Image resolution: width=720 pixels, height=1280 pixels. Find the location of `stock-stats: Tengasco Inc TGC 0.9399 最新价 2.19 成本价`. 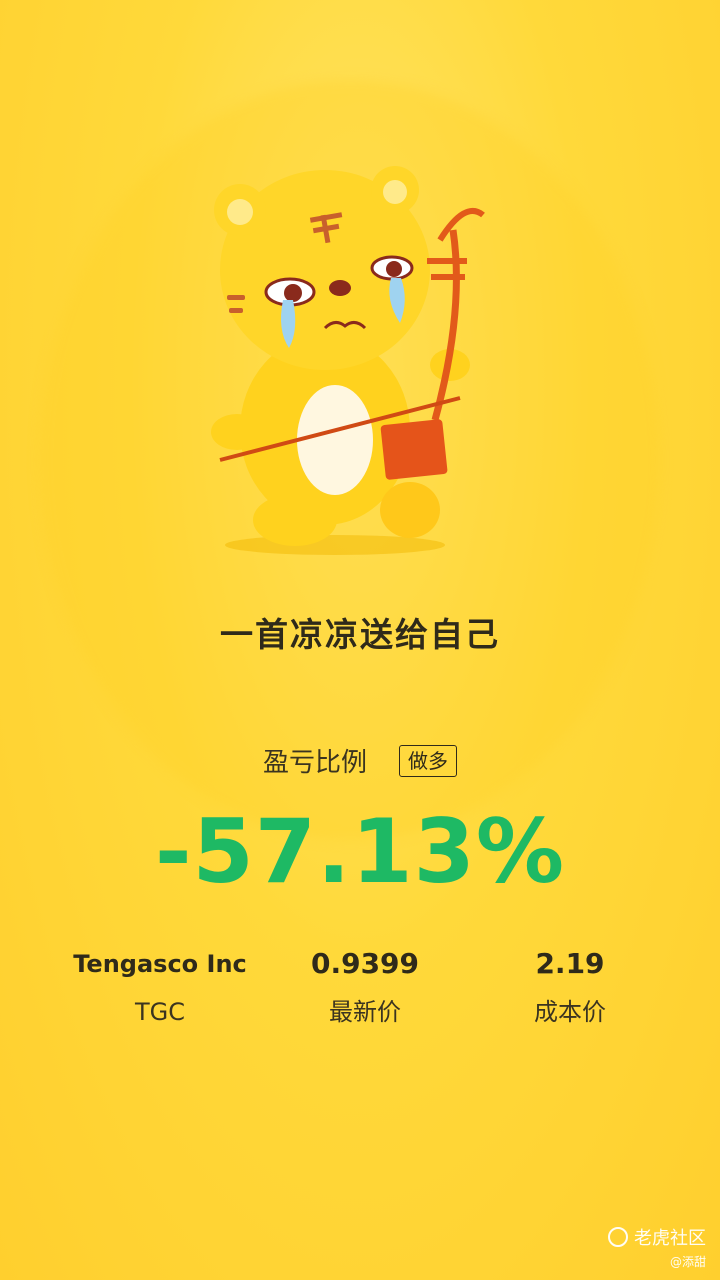

stock-stats: Tengasco Inc TGC 0.9399 最新价 2.19 成本价 is located at coordinates (365, 986).